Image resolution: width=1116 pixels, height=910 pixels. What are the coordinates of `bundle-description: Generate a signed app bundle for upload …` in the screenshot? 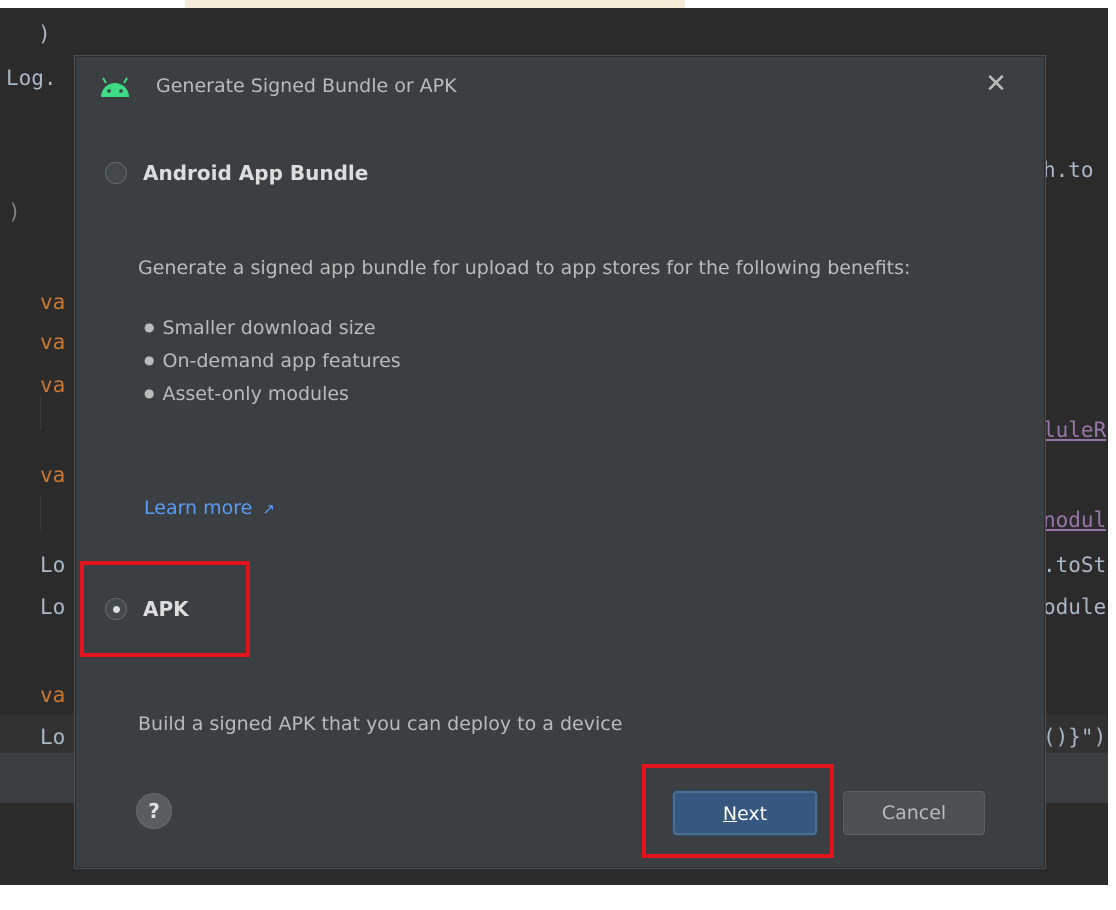 It's located at (524, 268).